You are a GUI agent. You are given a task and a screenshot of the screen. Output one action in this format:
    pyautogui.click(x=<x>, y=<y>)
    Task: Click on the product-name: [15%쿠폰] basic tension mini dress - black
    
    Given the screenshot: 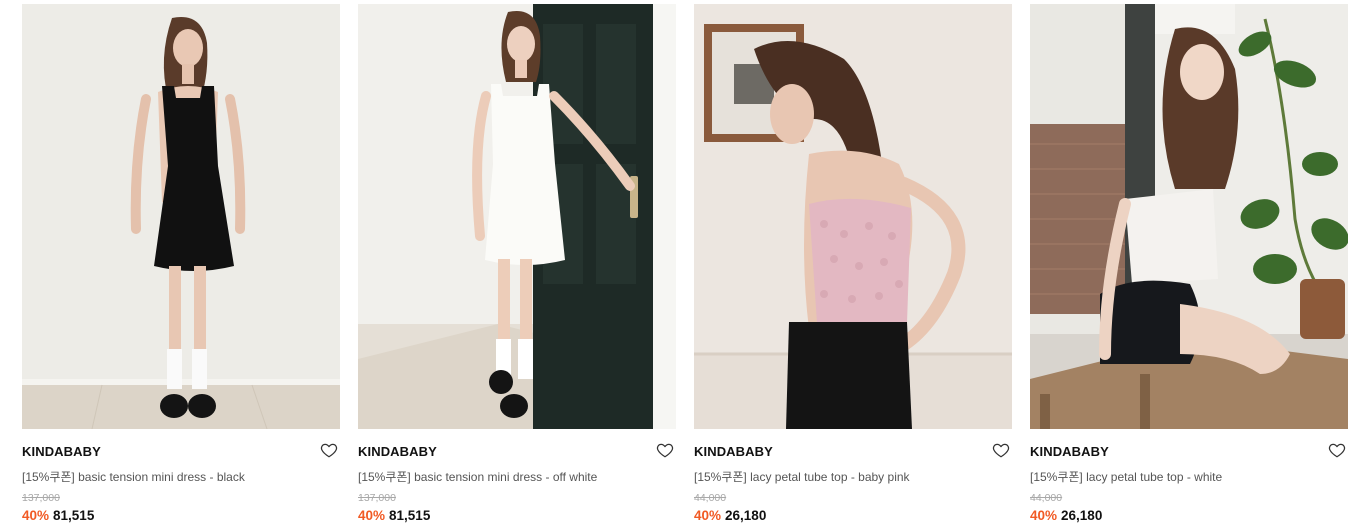 What is the action you would take?
    pyautogui.click(x=172, y=476)
    